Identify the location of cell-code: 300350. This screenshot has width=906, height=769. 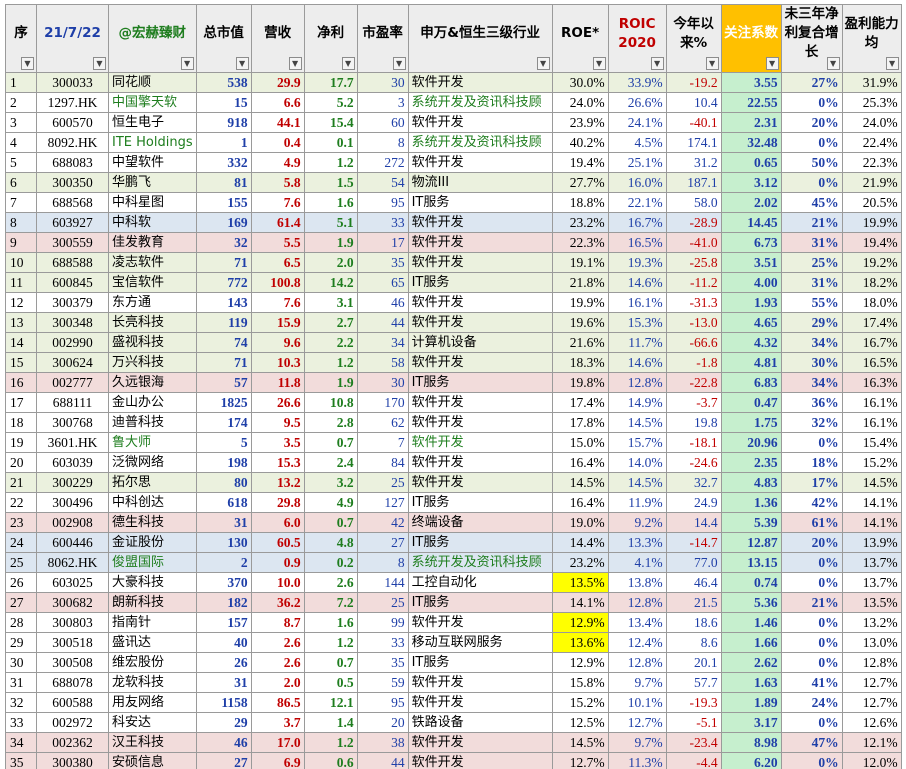
(72, 182).